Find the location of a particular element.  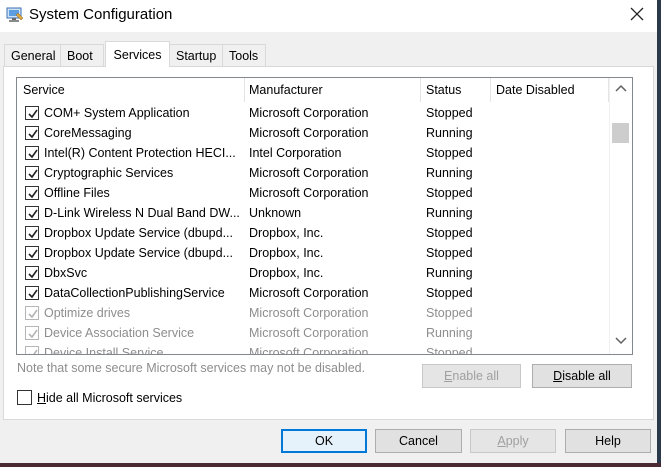

enable-all-button: Enable all is located at coordinates (471, 376).